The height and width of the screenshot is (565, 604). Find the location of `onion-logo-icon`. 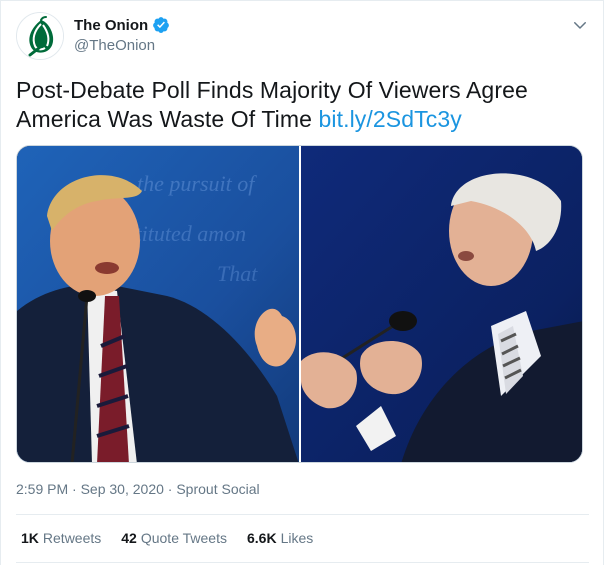

onion-logo-icon is located at coordinates (40, 36).